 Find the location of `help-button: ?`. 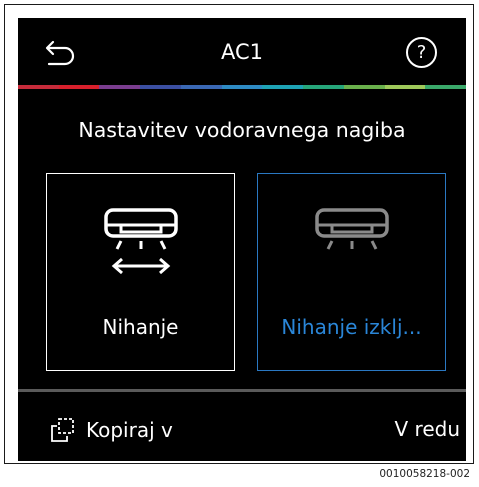

help-button: ? is located at coordinates (421, 52).